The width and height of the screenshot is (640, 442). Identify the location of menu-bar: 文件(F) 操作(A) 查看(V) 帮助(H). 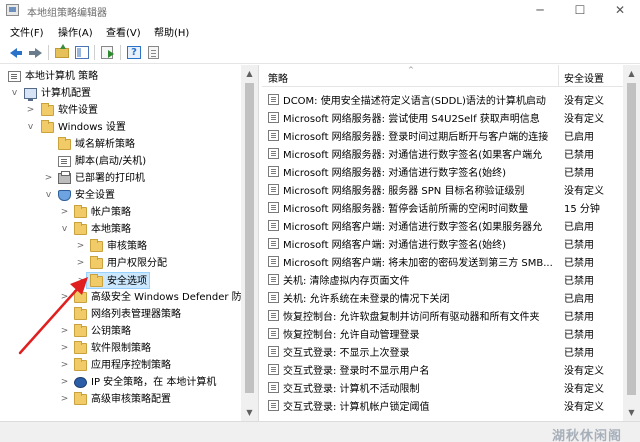
(320, 30).